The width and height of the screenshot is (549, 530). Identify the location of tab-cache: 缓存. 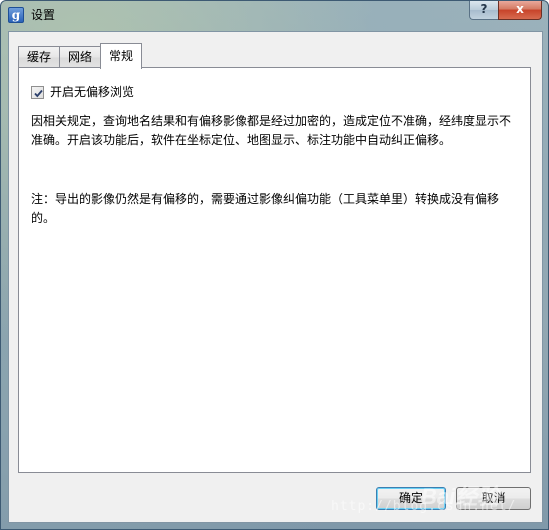
(39, 57).